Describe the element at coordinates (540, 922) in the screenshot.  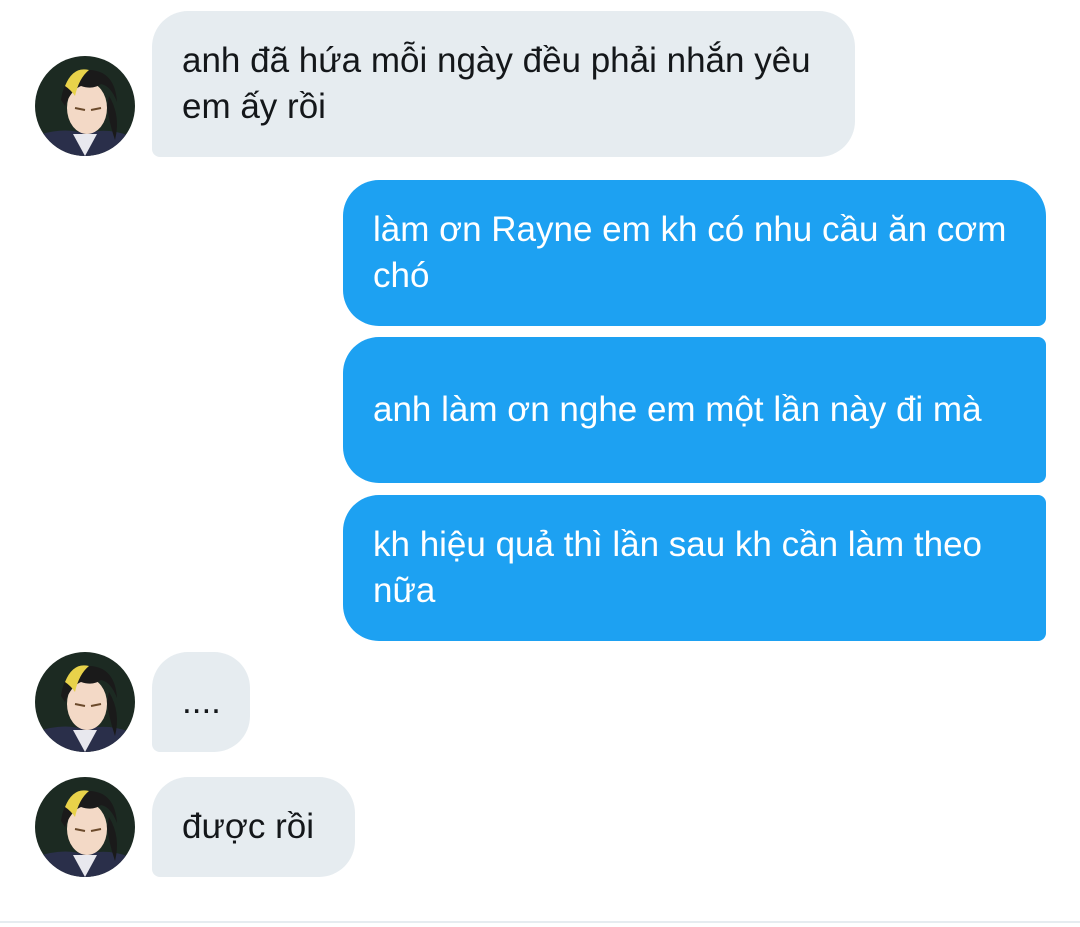
I see `composer-divider` at that location.